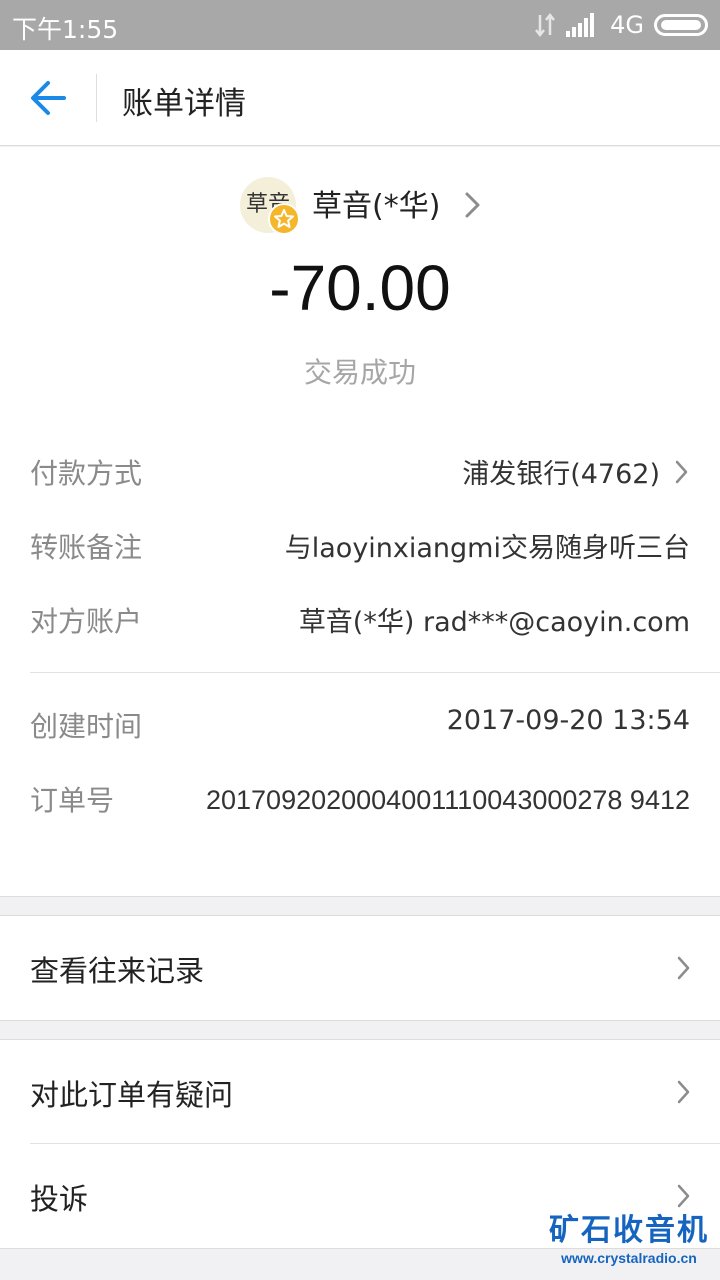 The image size is (720, 1280). What do you see at coordinates (629, 1258) in the screenshot?
I see `watermark-url: www.crystalradio.cn` at bounding box center [629, 1258].